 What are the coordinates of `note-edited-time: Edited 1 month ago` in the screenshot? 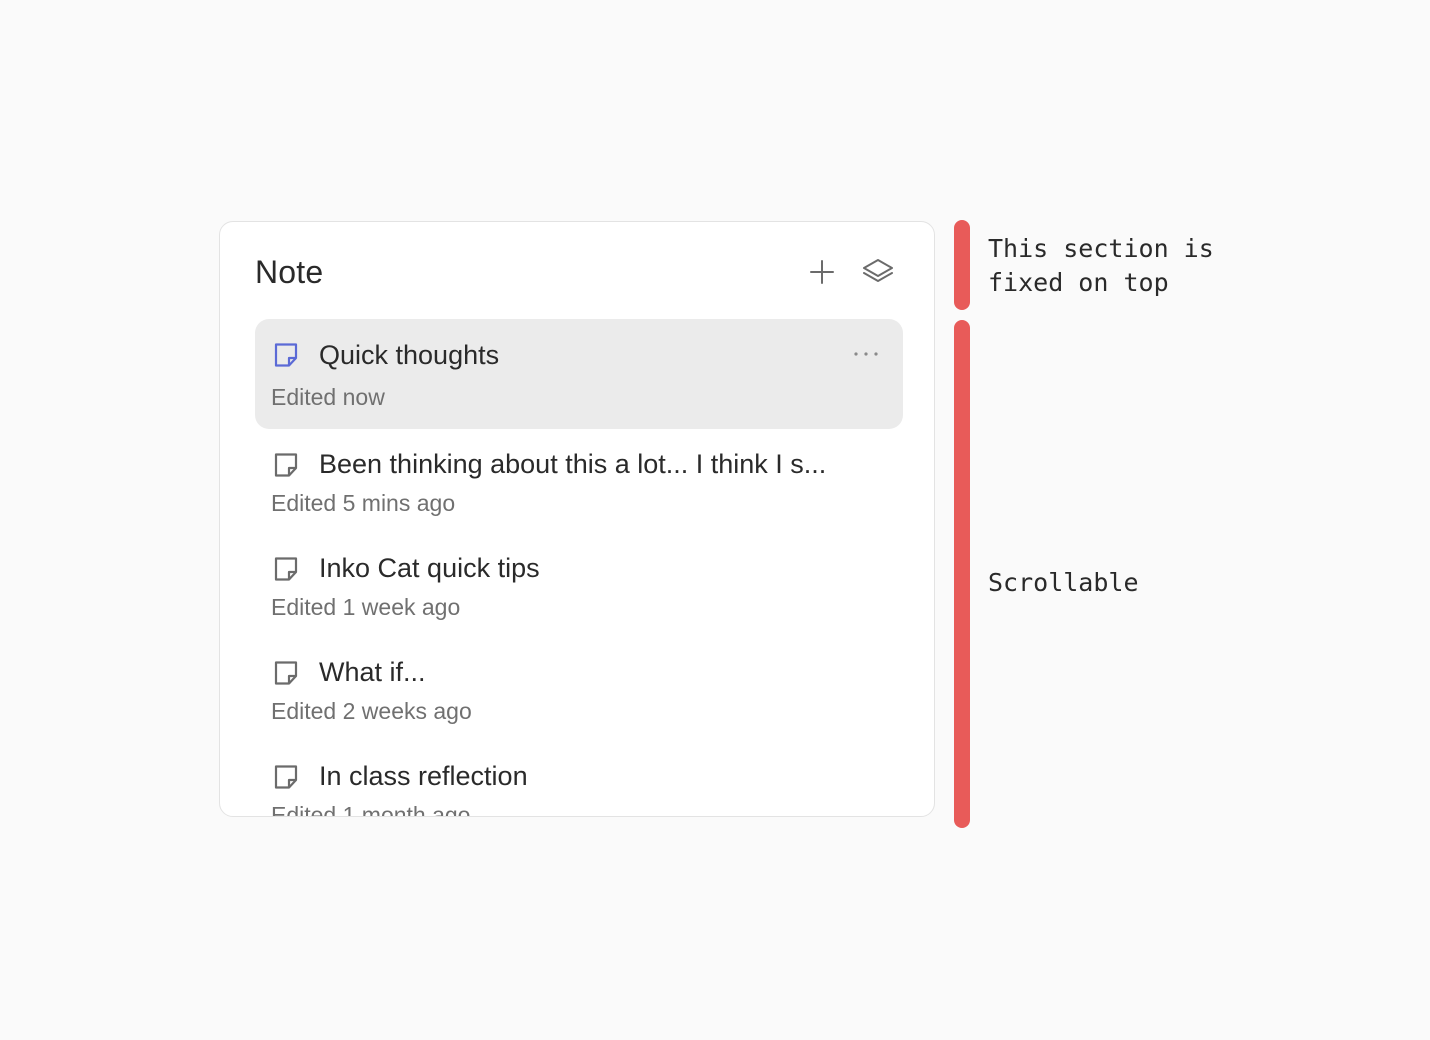 It's located at (371, 809).